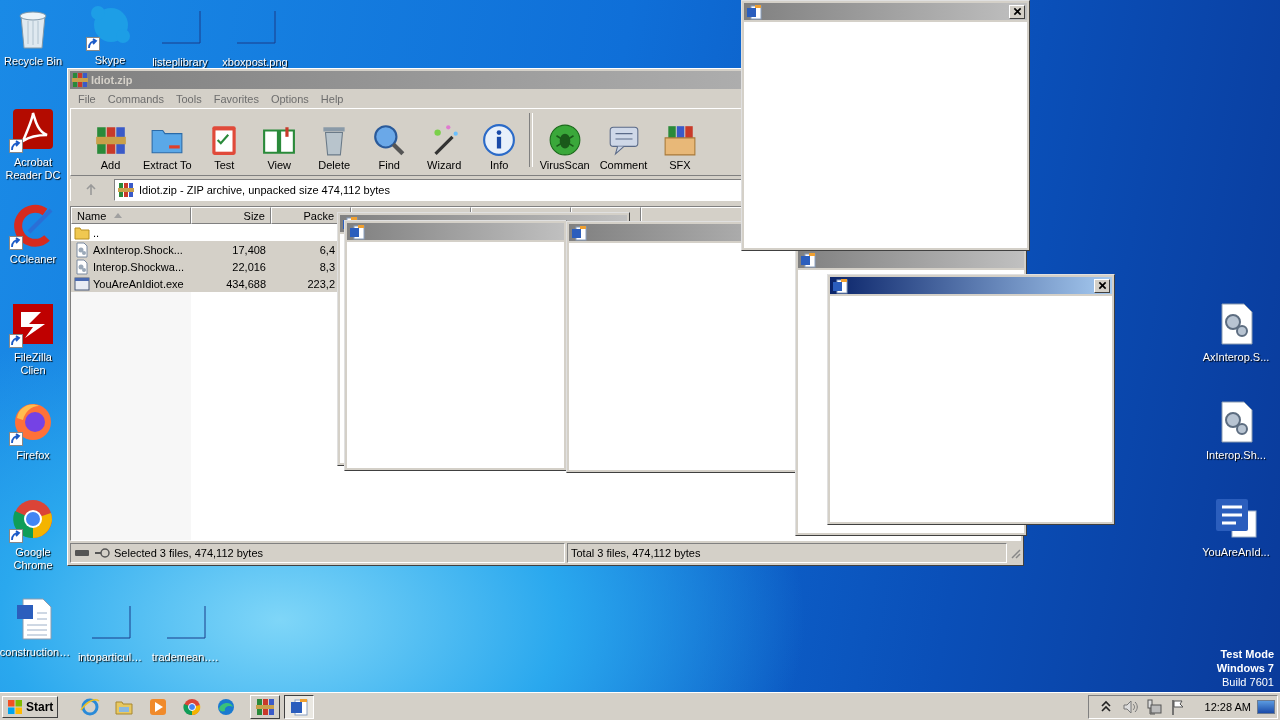 Image resolution: width=1280 pixels, height=720 pixels. I want to click on menu-item: Favorites, so click(236, 98).